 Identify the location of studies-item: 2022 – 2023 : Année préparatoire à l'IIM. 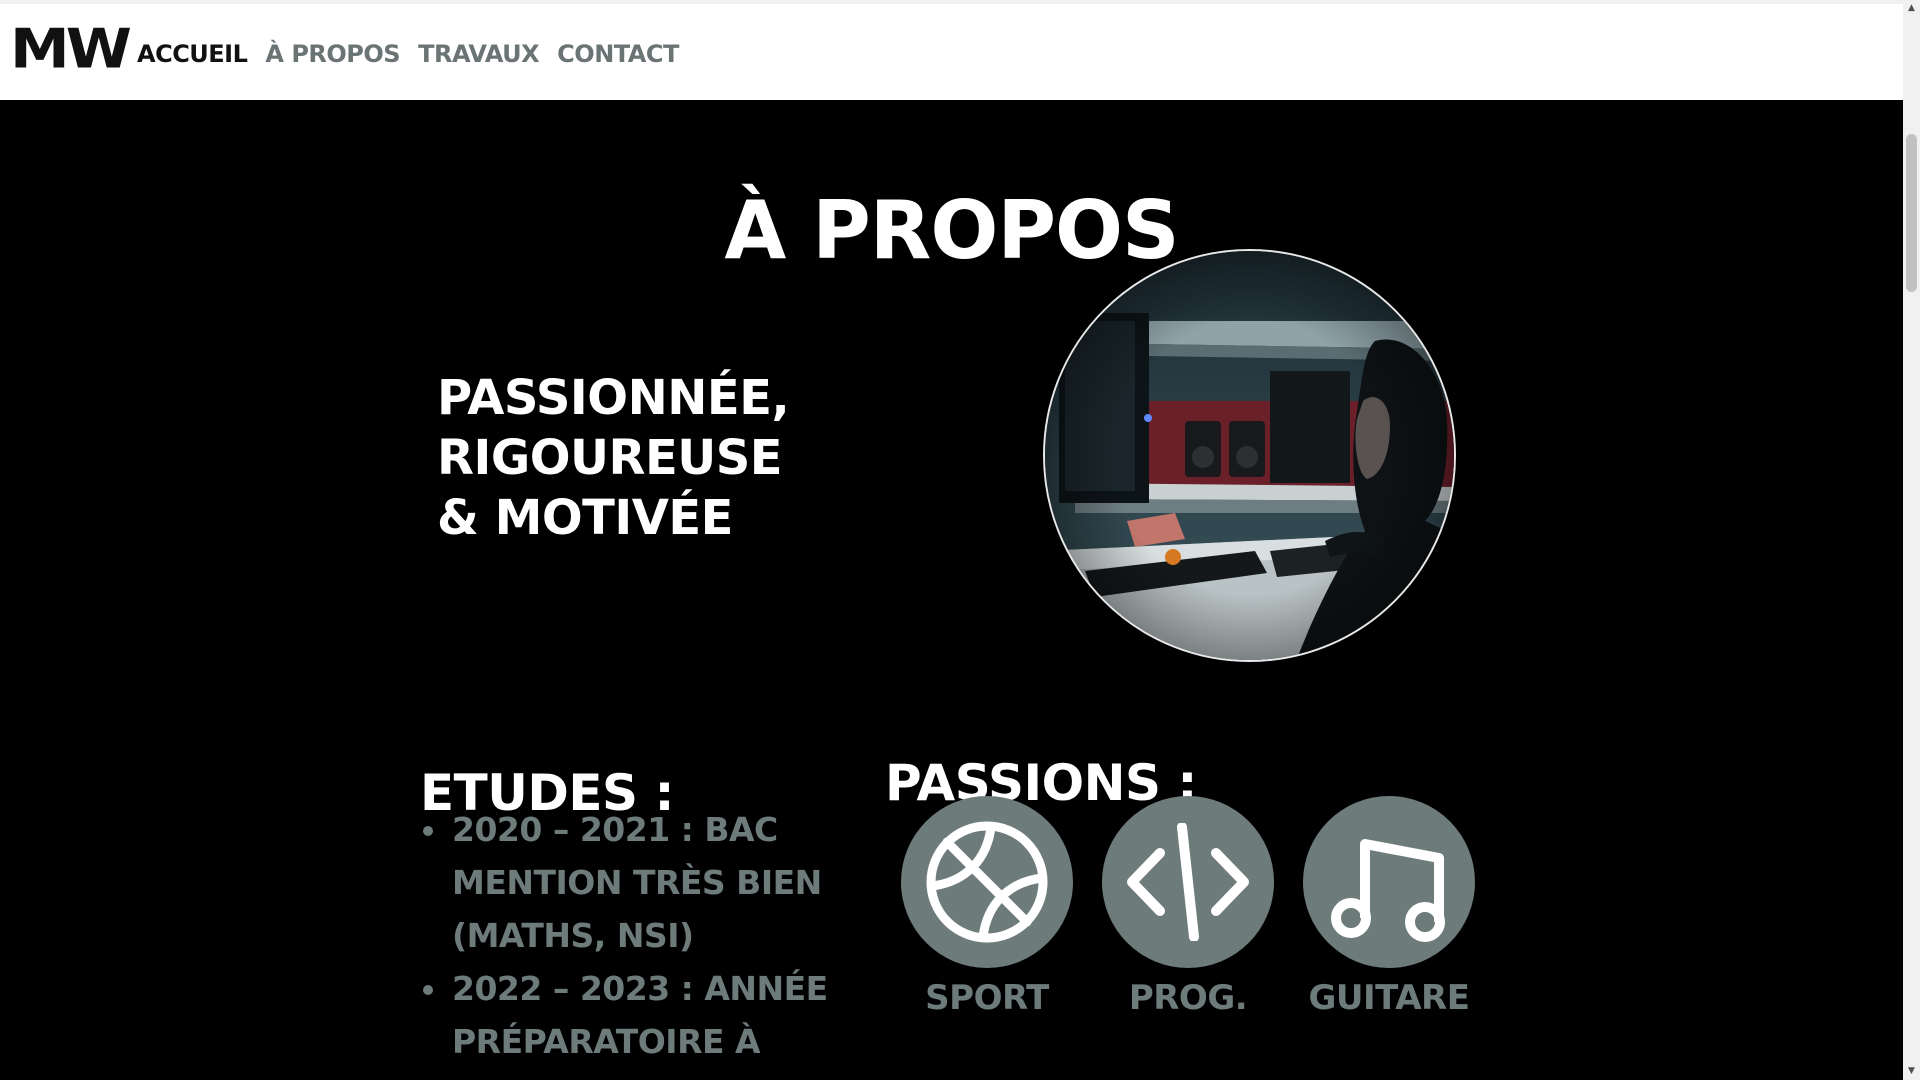
(631, 1021).